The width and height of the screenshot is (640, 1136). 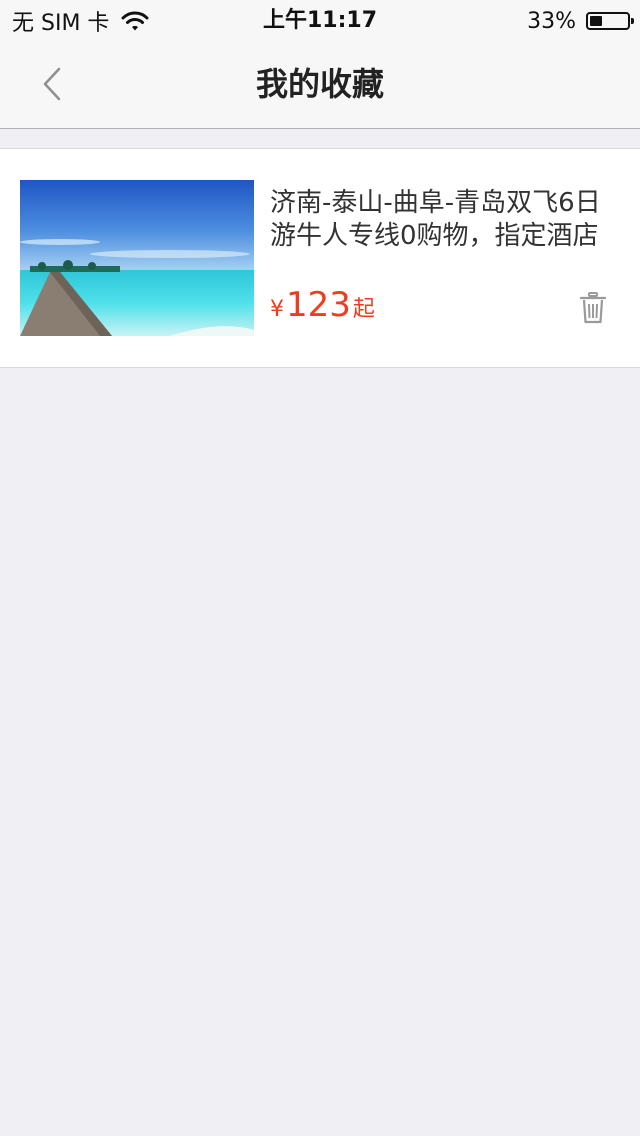 What do you see at coordinates (610, 21) in the screenshot?
I see `battery-icon` at bounding box center [610, 21].